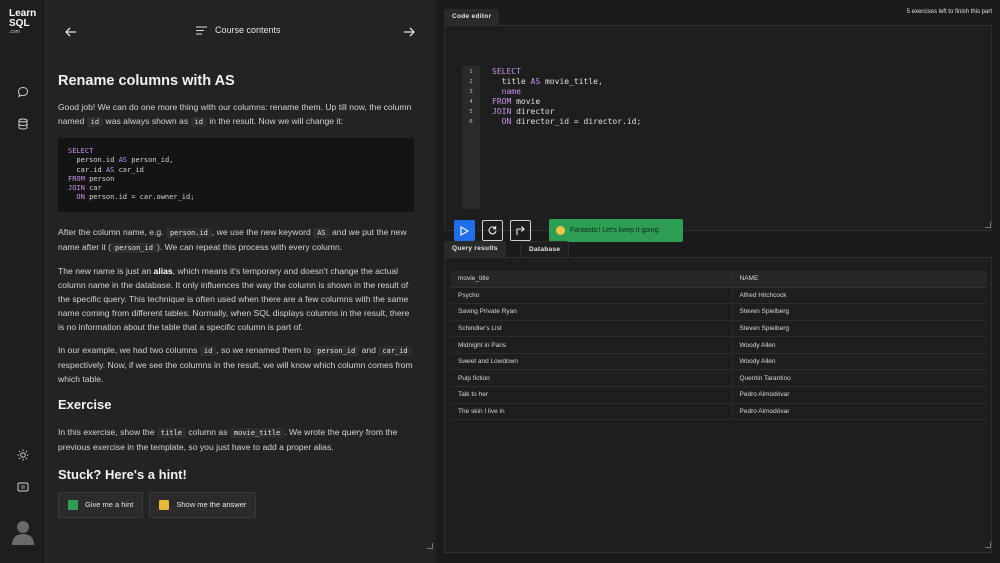  I want to click on line-number: 2, so click(471, 82).